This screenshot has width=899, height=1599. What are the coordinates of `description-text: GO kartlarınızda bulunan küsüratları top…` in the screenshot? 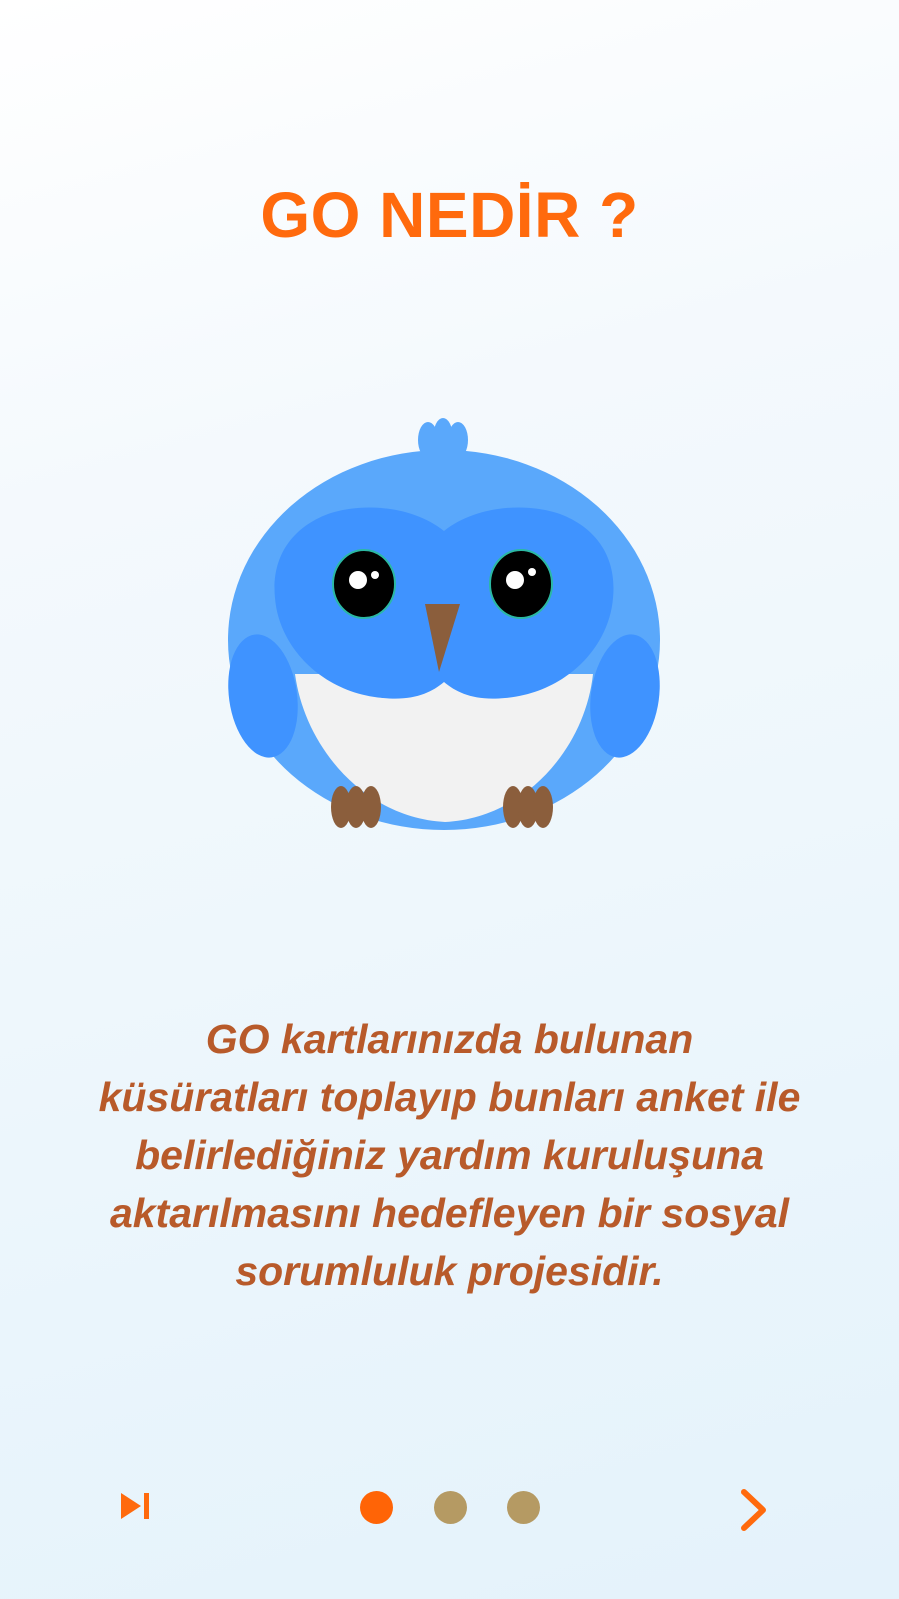 It's located at (449, 1155).